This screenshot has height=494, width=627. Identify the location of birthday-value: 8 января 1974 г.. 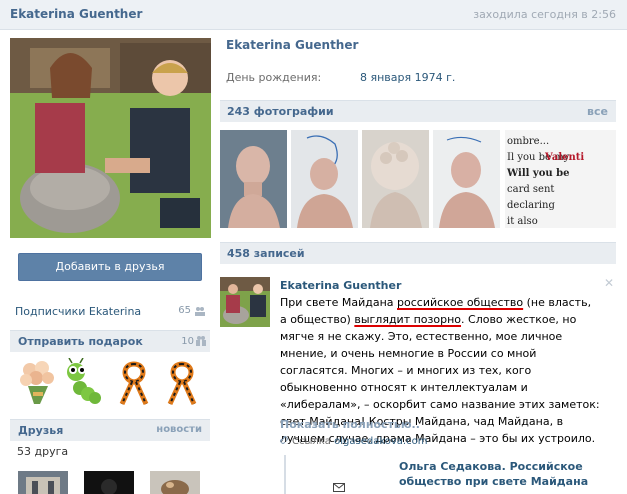
(407, 77).